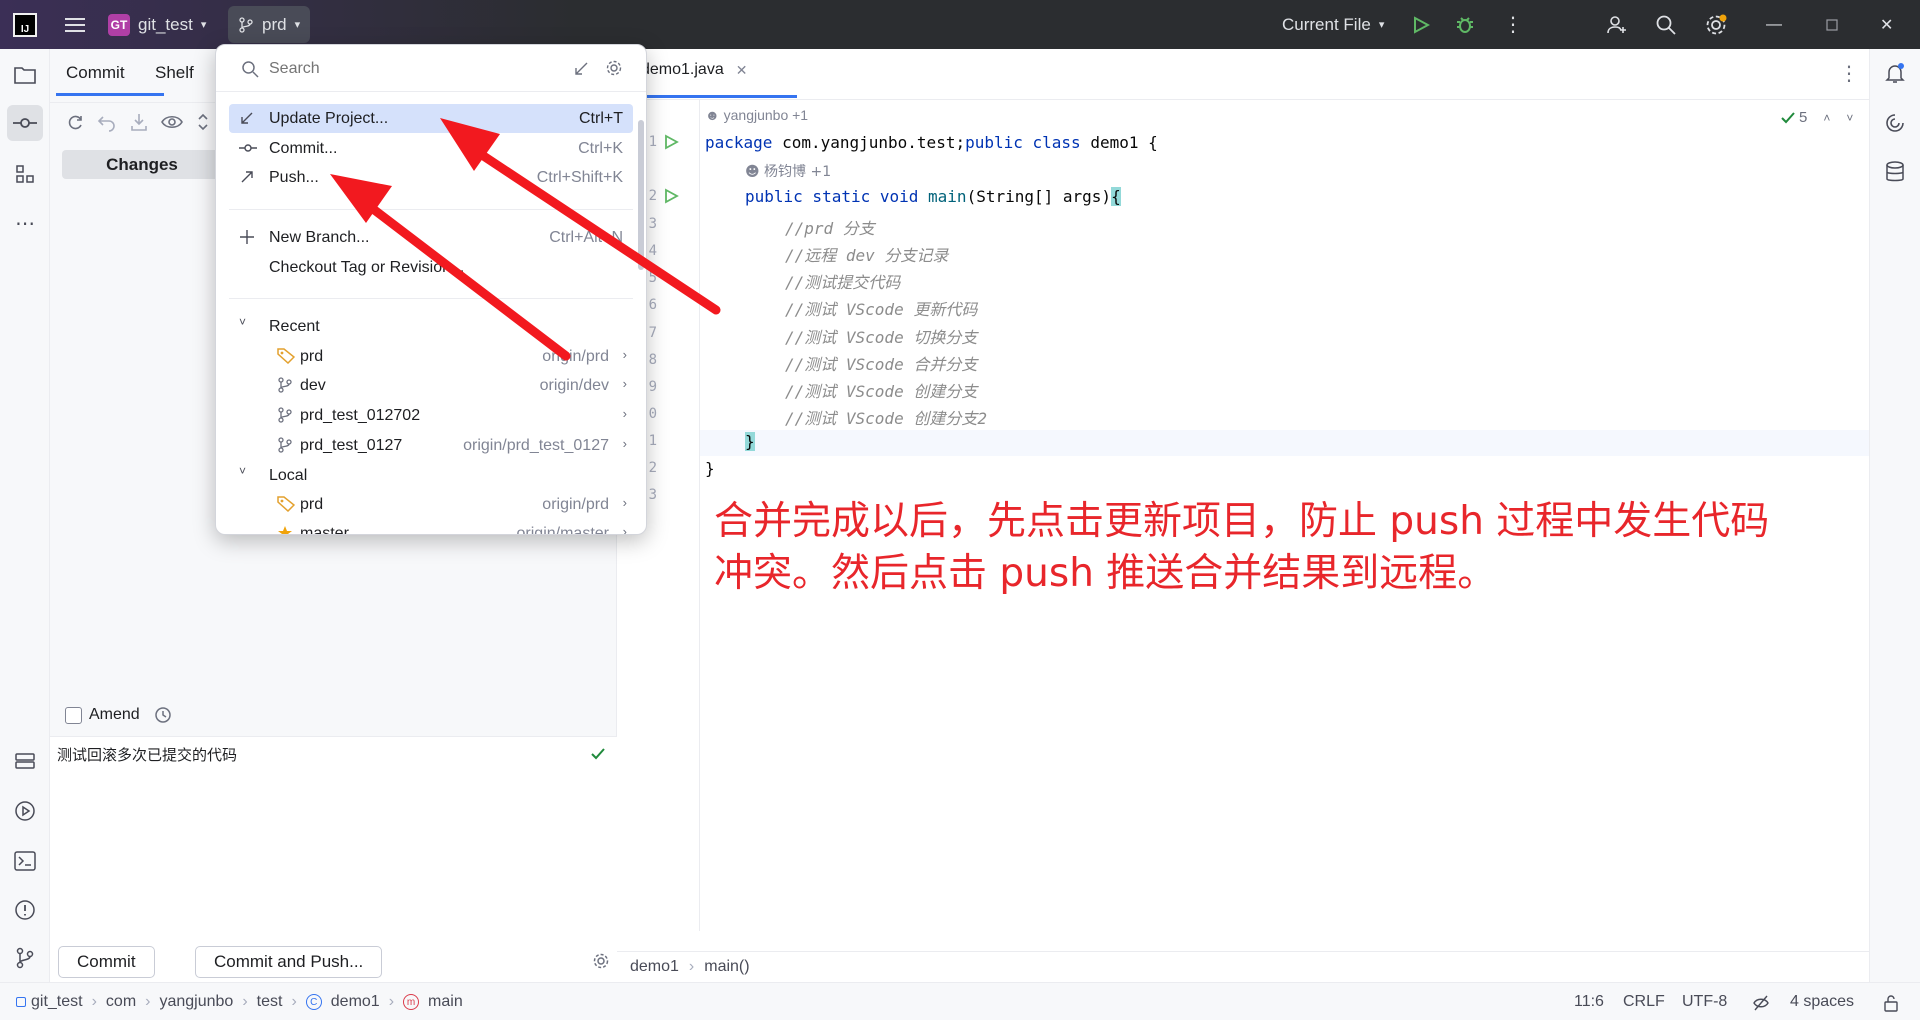 This screenshot has height=1020, width=1920. What do you see at coordinates (1891, 1003) in the screenshot?
I see `lock-icon` at bounding box center [1891, 1003].